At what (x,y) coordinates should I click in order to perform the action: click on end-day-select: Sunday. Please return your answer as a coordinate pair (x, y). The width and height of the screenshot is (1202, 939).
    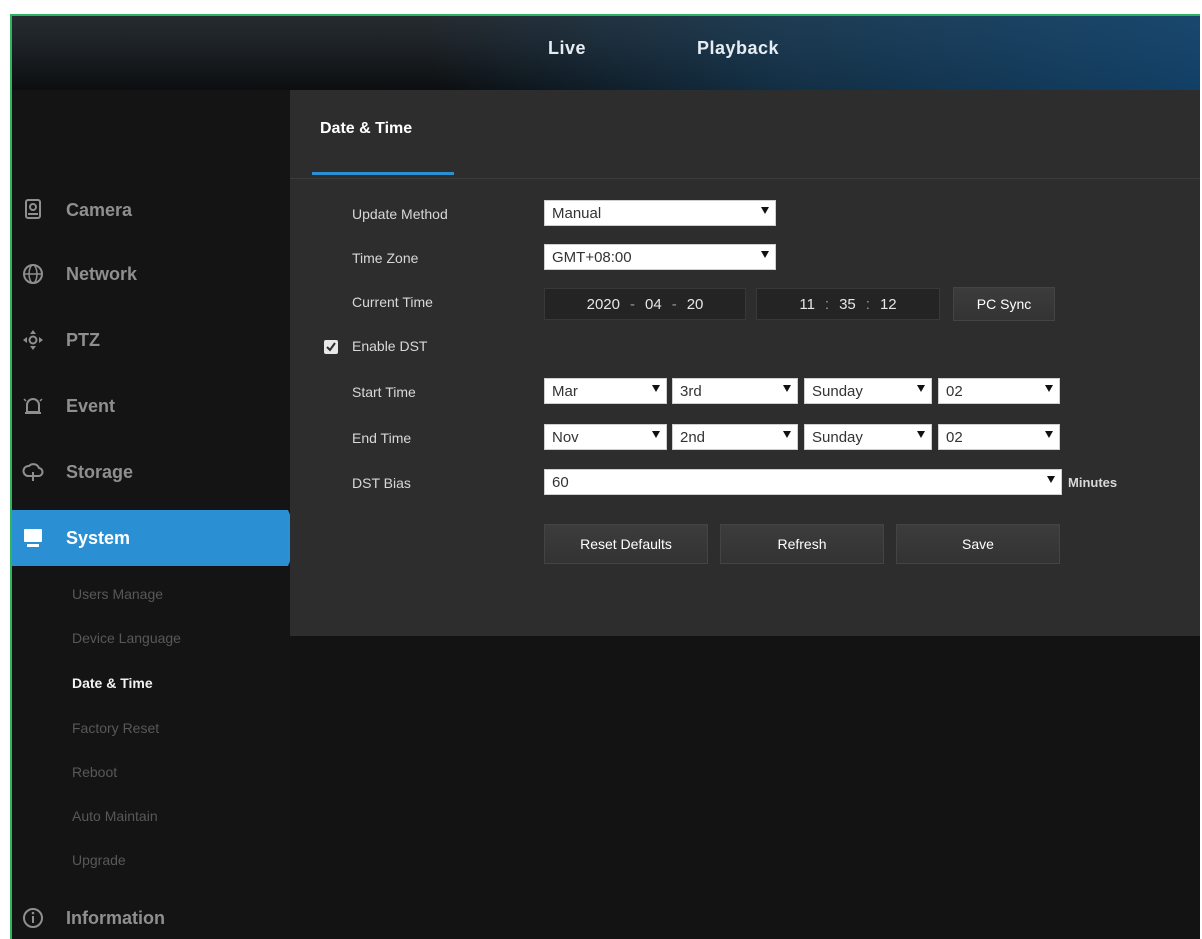
    Looking at the image, I should click on (868, 437).